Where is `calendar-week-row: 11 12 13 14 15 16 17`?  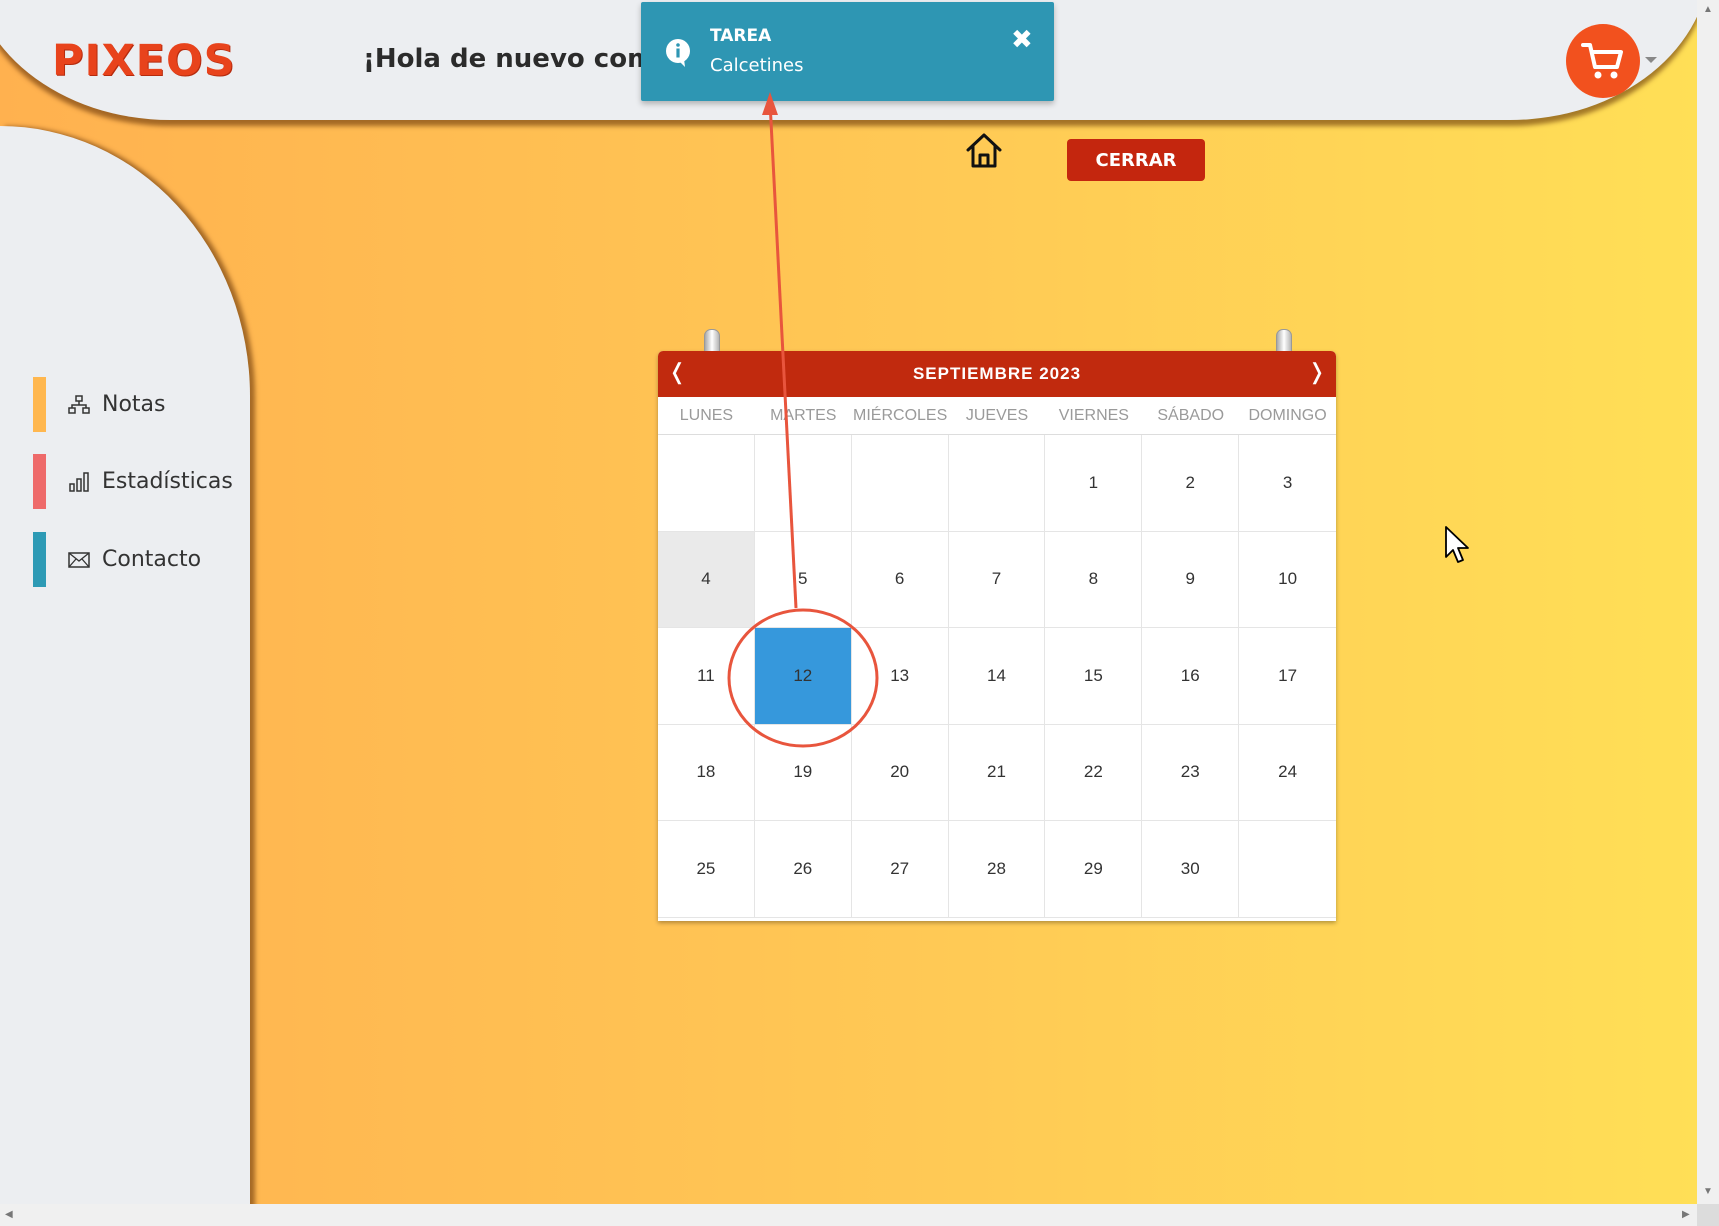
calendar-week-row: 11 12 13 14 15 16 17 is located at coordinates (997, 676).